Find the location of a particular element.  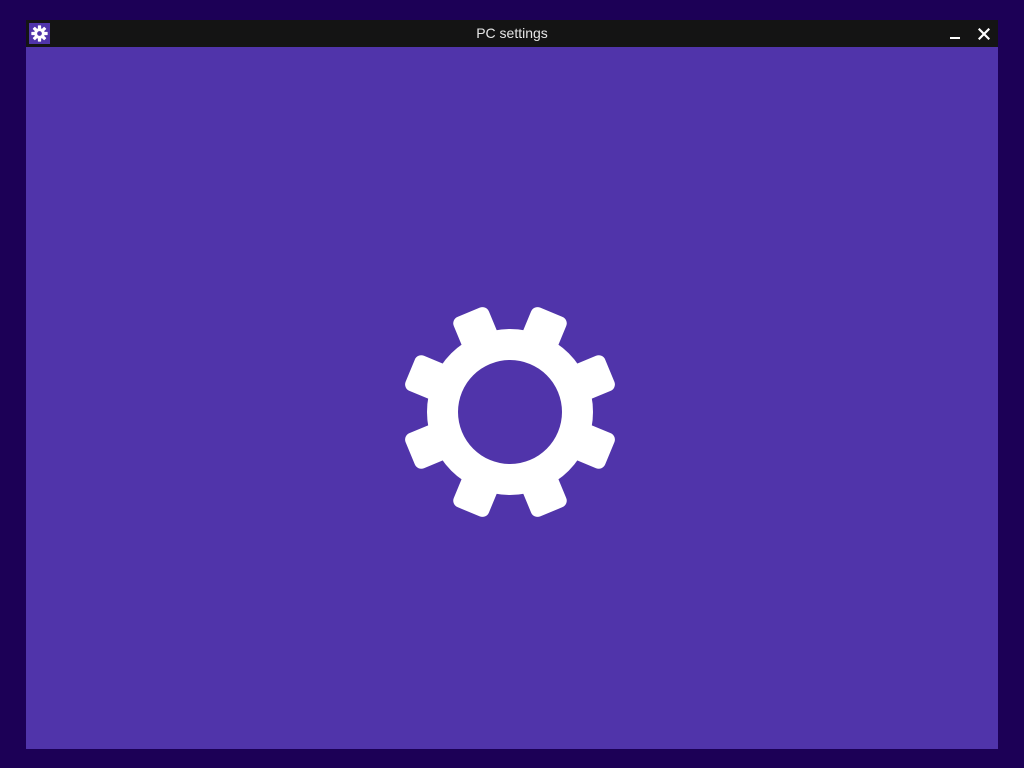

title-bar: PC settings is located at coordinates (512, 33).